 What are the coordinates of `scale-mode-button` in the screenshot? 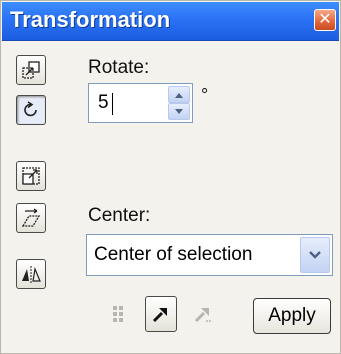 It's located at (31, 176).